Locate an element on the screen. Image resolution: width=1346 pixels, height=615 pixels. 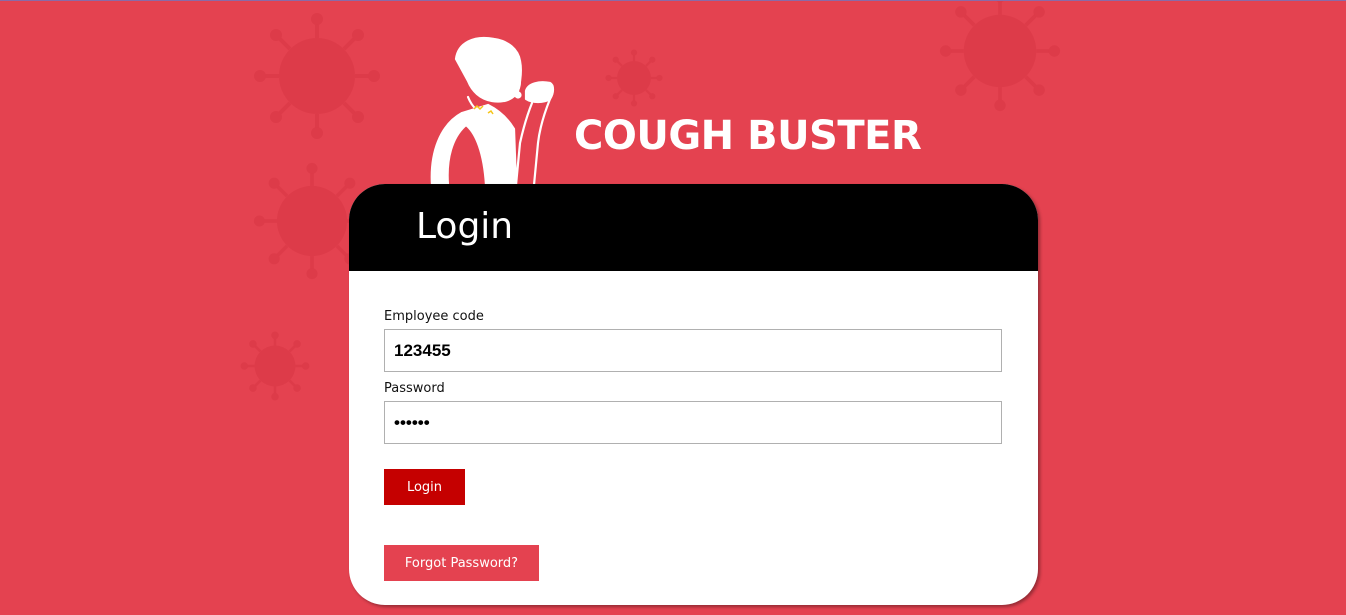
login-button: Login is located at coordinates (424, 487).